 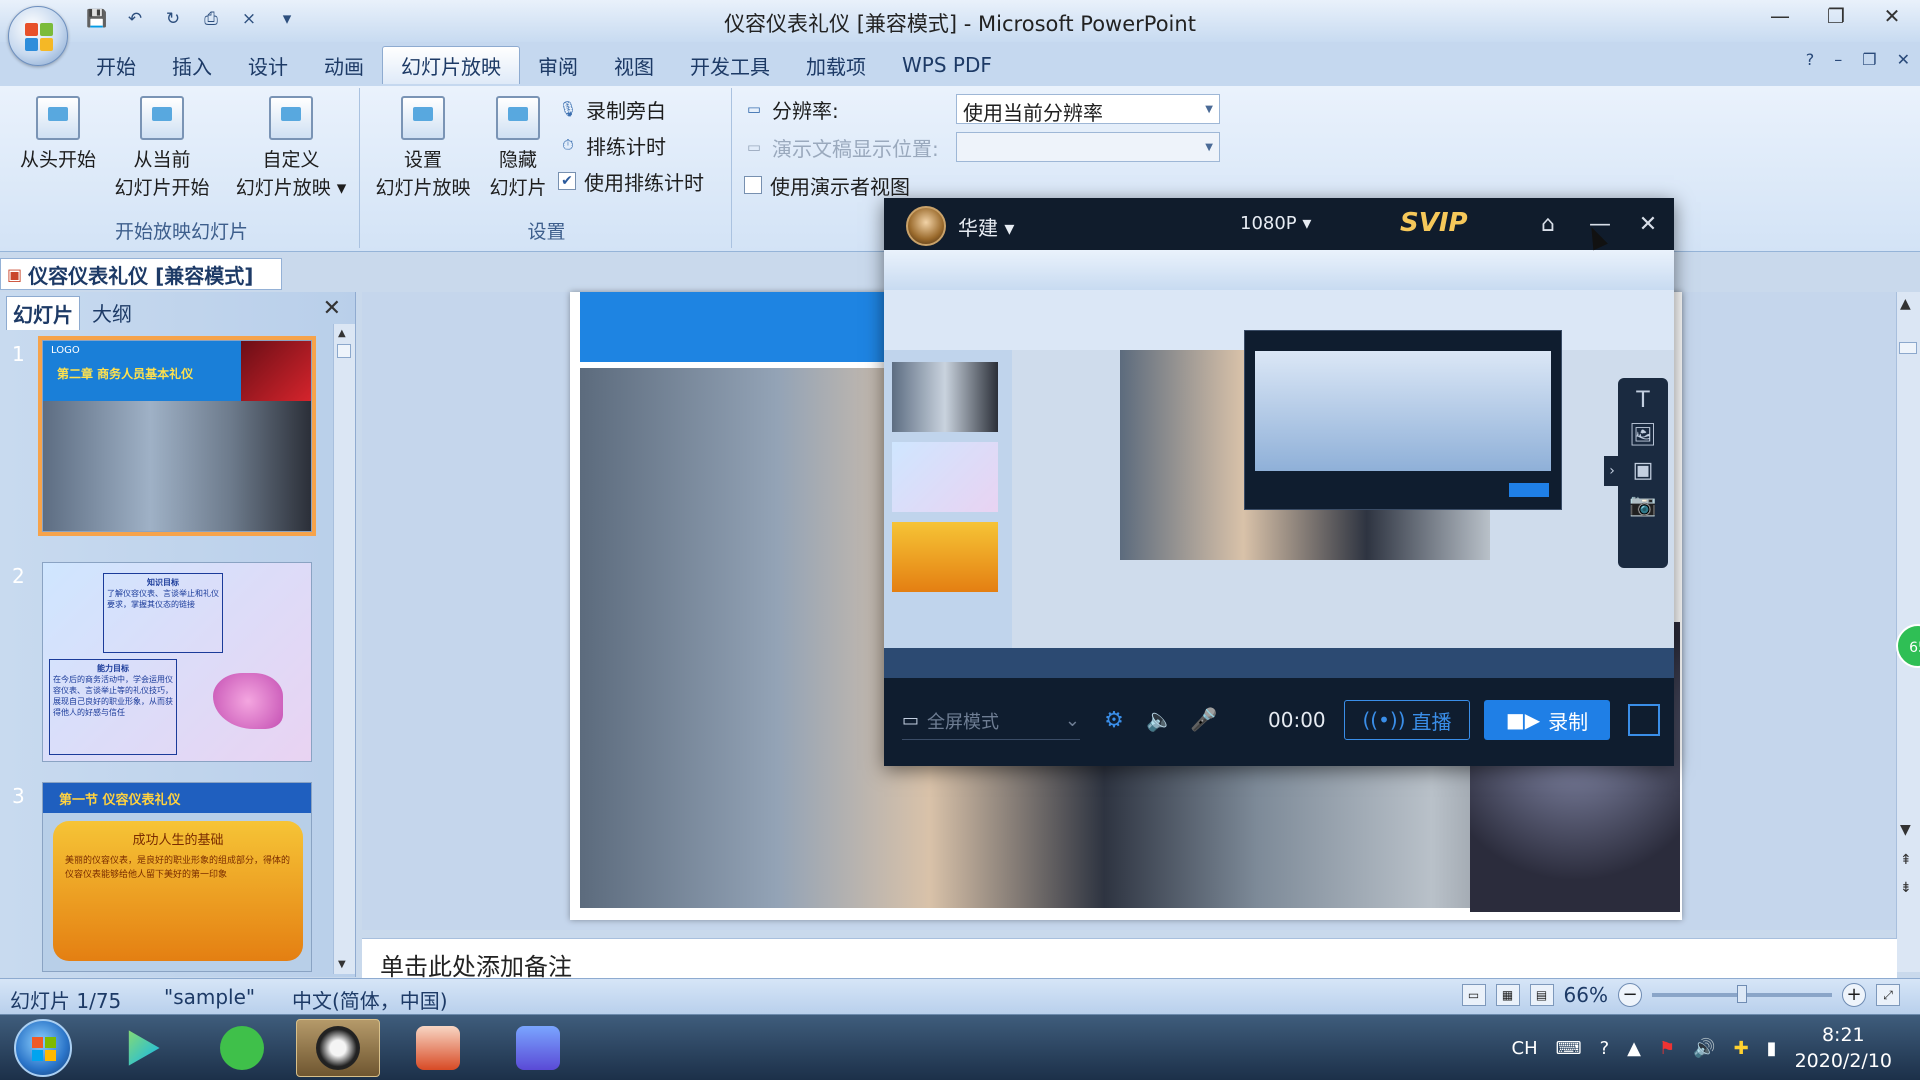 I want to click on language-bar: CH, so click(x=1525, y=1048).